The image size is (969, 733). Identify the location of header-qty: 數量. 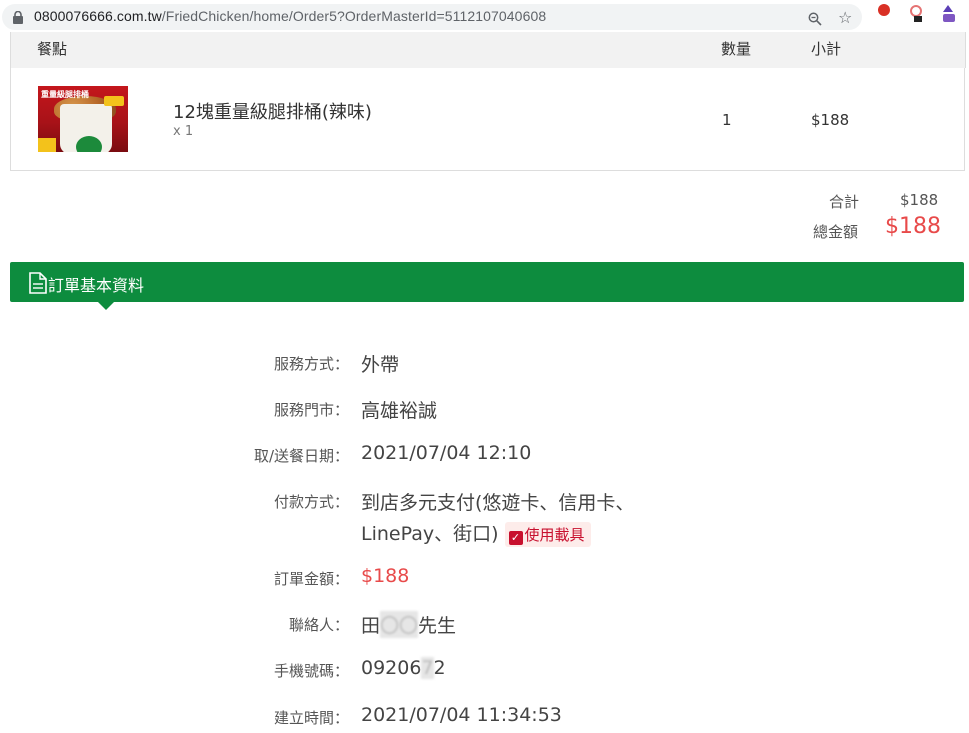
(736, 49).